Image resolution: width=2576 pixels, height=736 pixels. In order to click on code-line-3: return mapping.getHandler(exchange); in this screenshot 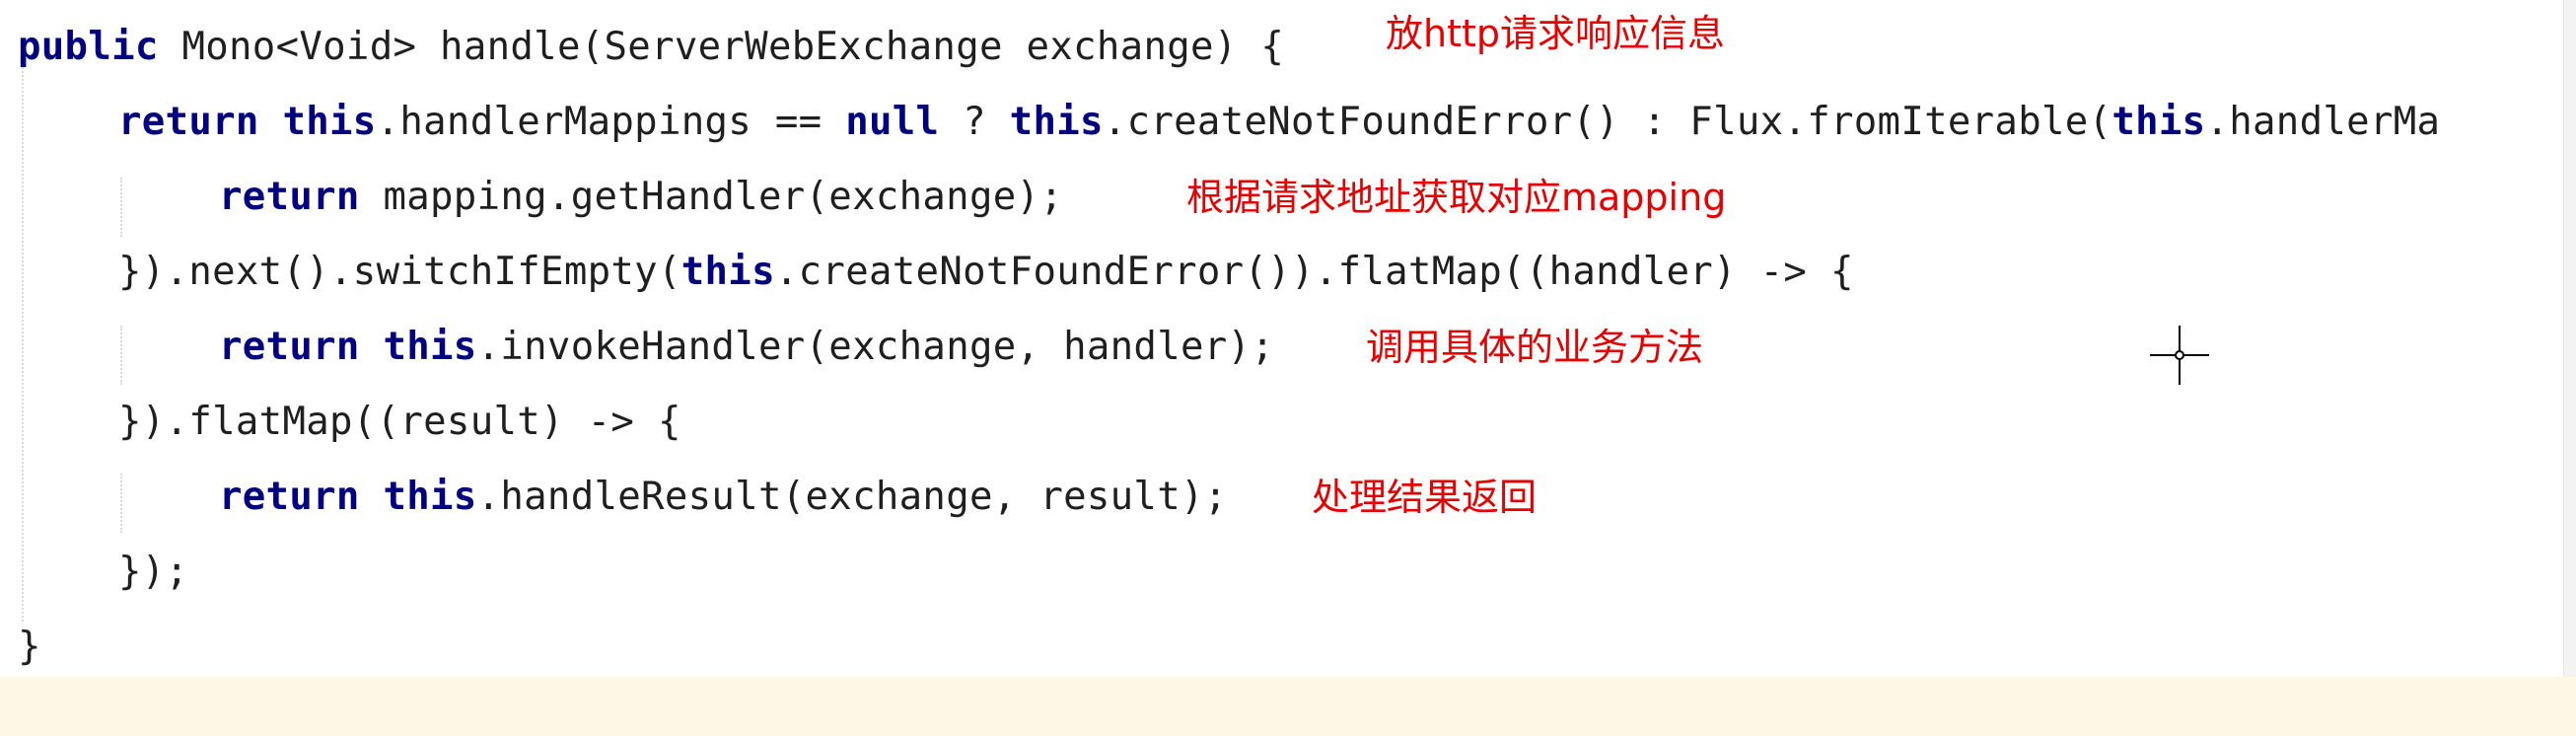, I will do `click(641, 197)`.